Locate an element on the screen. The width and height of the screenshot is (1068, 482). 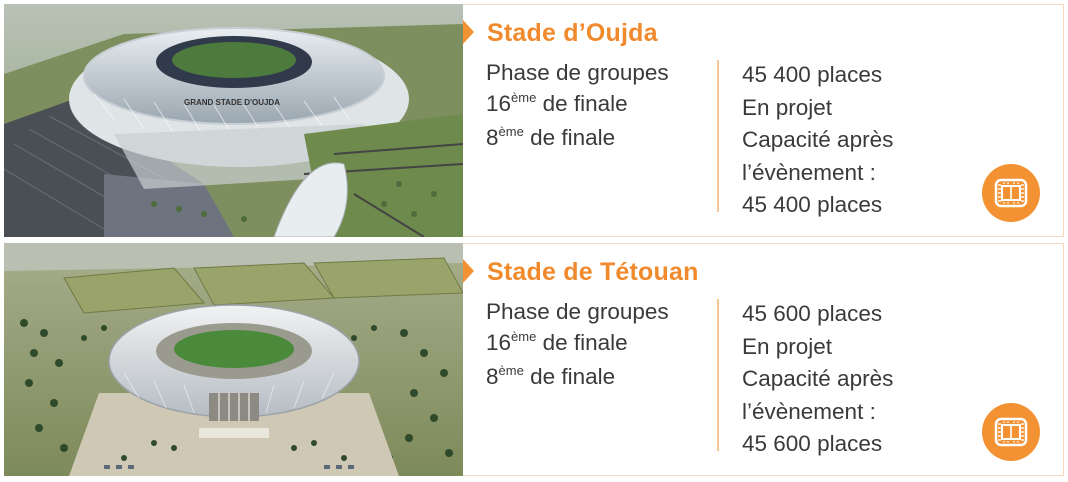
capacity-after-value: 45 600 places is located at coordinates (812, 443).